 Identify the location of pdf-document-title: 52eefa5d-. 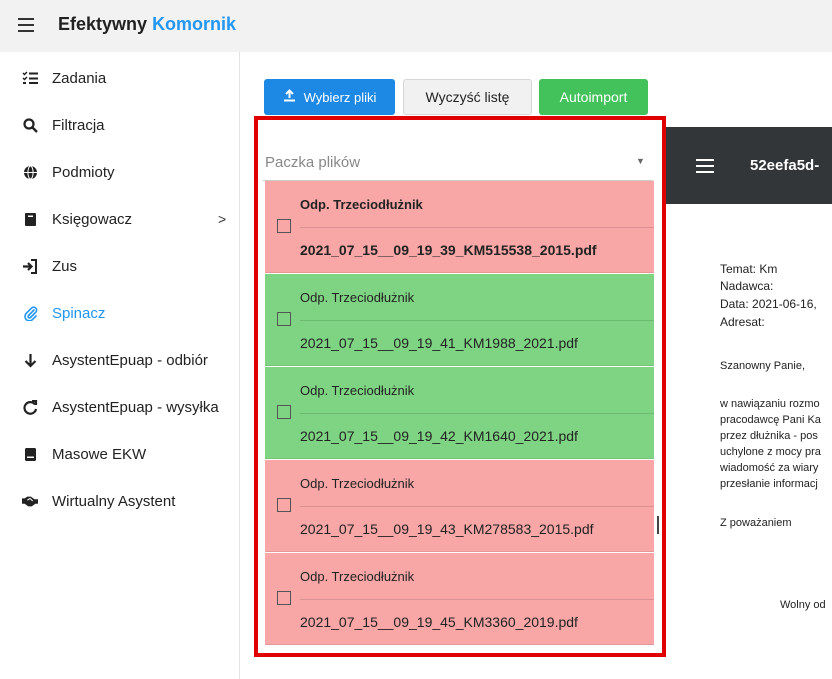
(785, 165).